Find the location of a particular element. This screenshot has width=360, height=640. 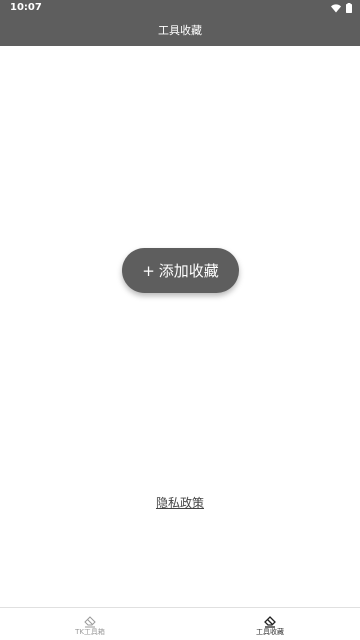

privacy-policy-link: 隐私政策 is located at coordinates (180, 503).